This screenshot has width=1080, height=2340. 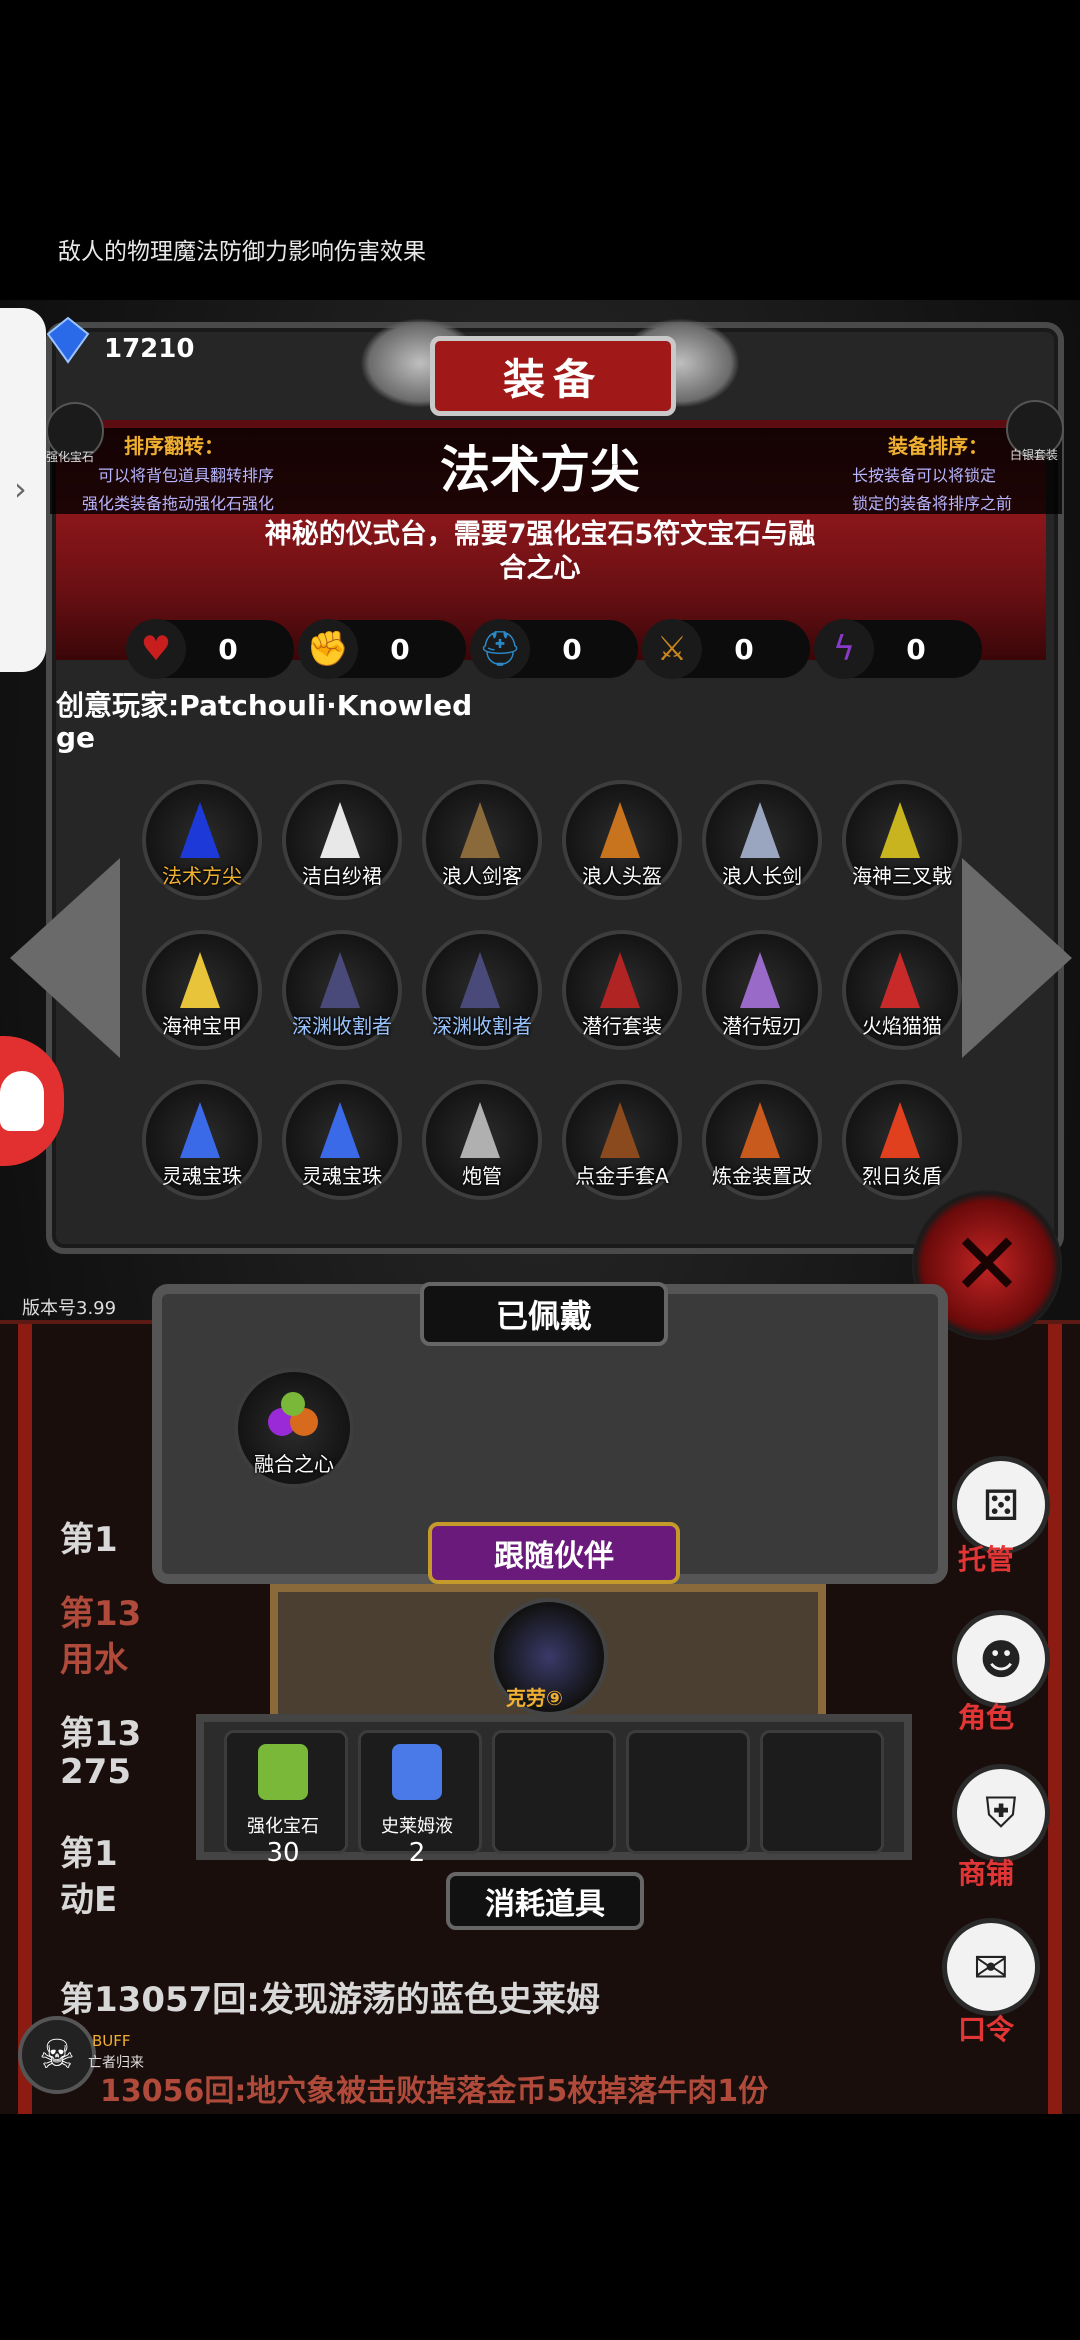 What do you see at coordinates (622, 990) in the screenshot?
I see `equipment-item: 潜行套装` at bounding box center [622, 990].